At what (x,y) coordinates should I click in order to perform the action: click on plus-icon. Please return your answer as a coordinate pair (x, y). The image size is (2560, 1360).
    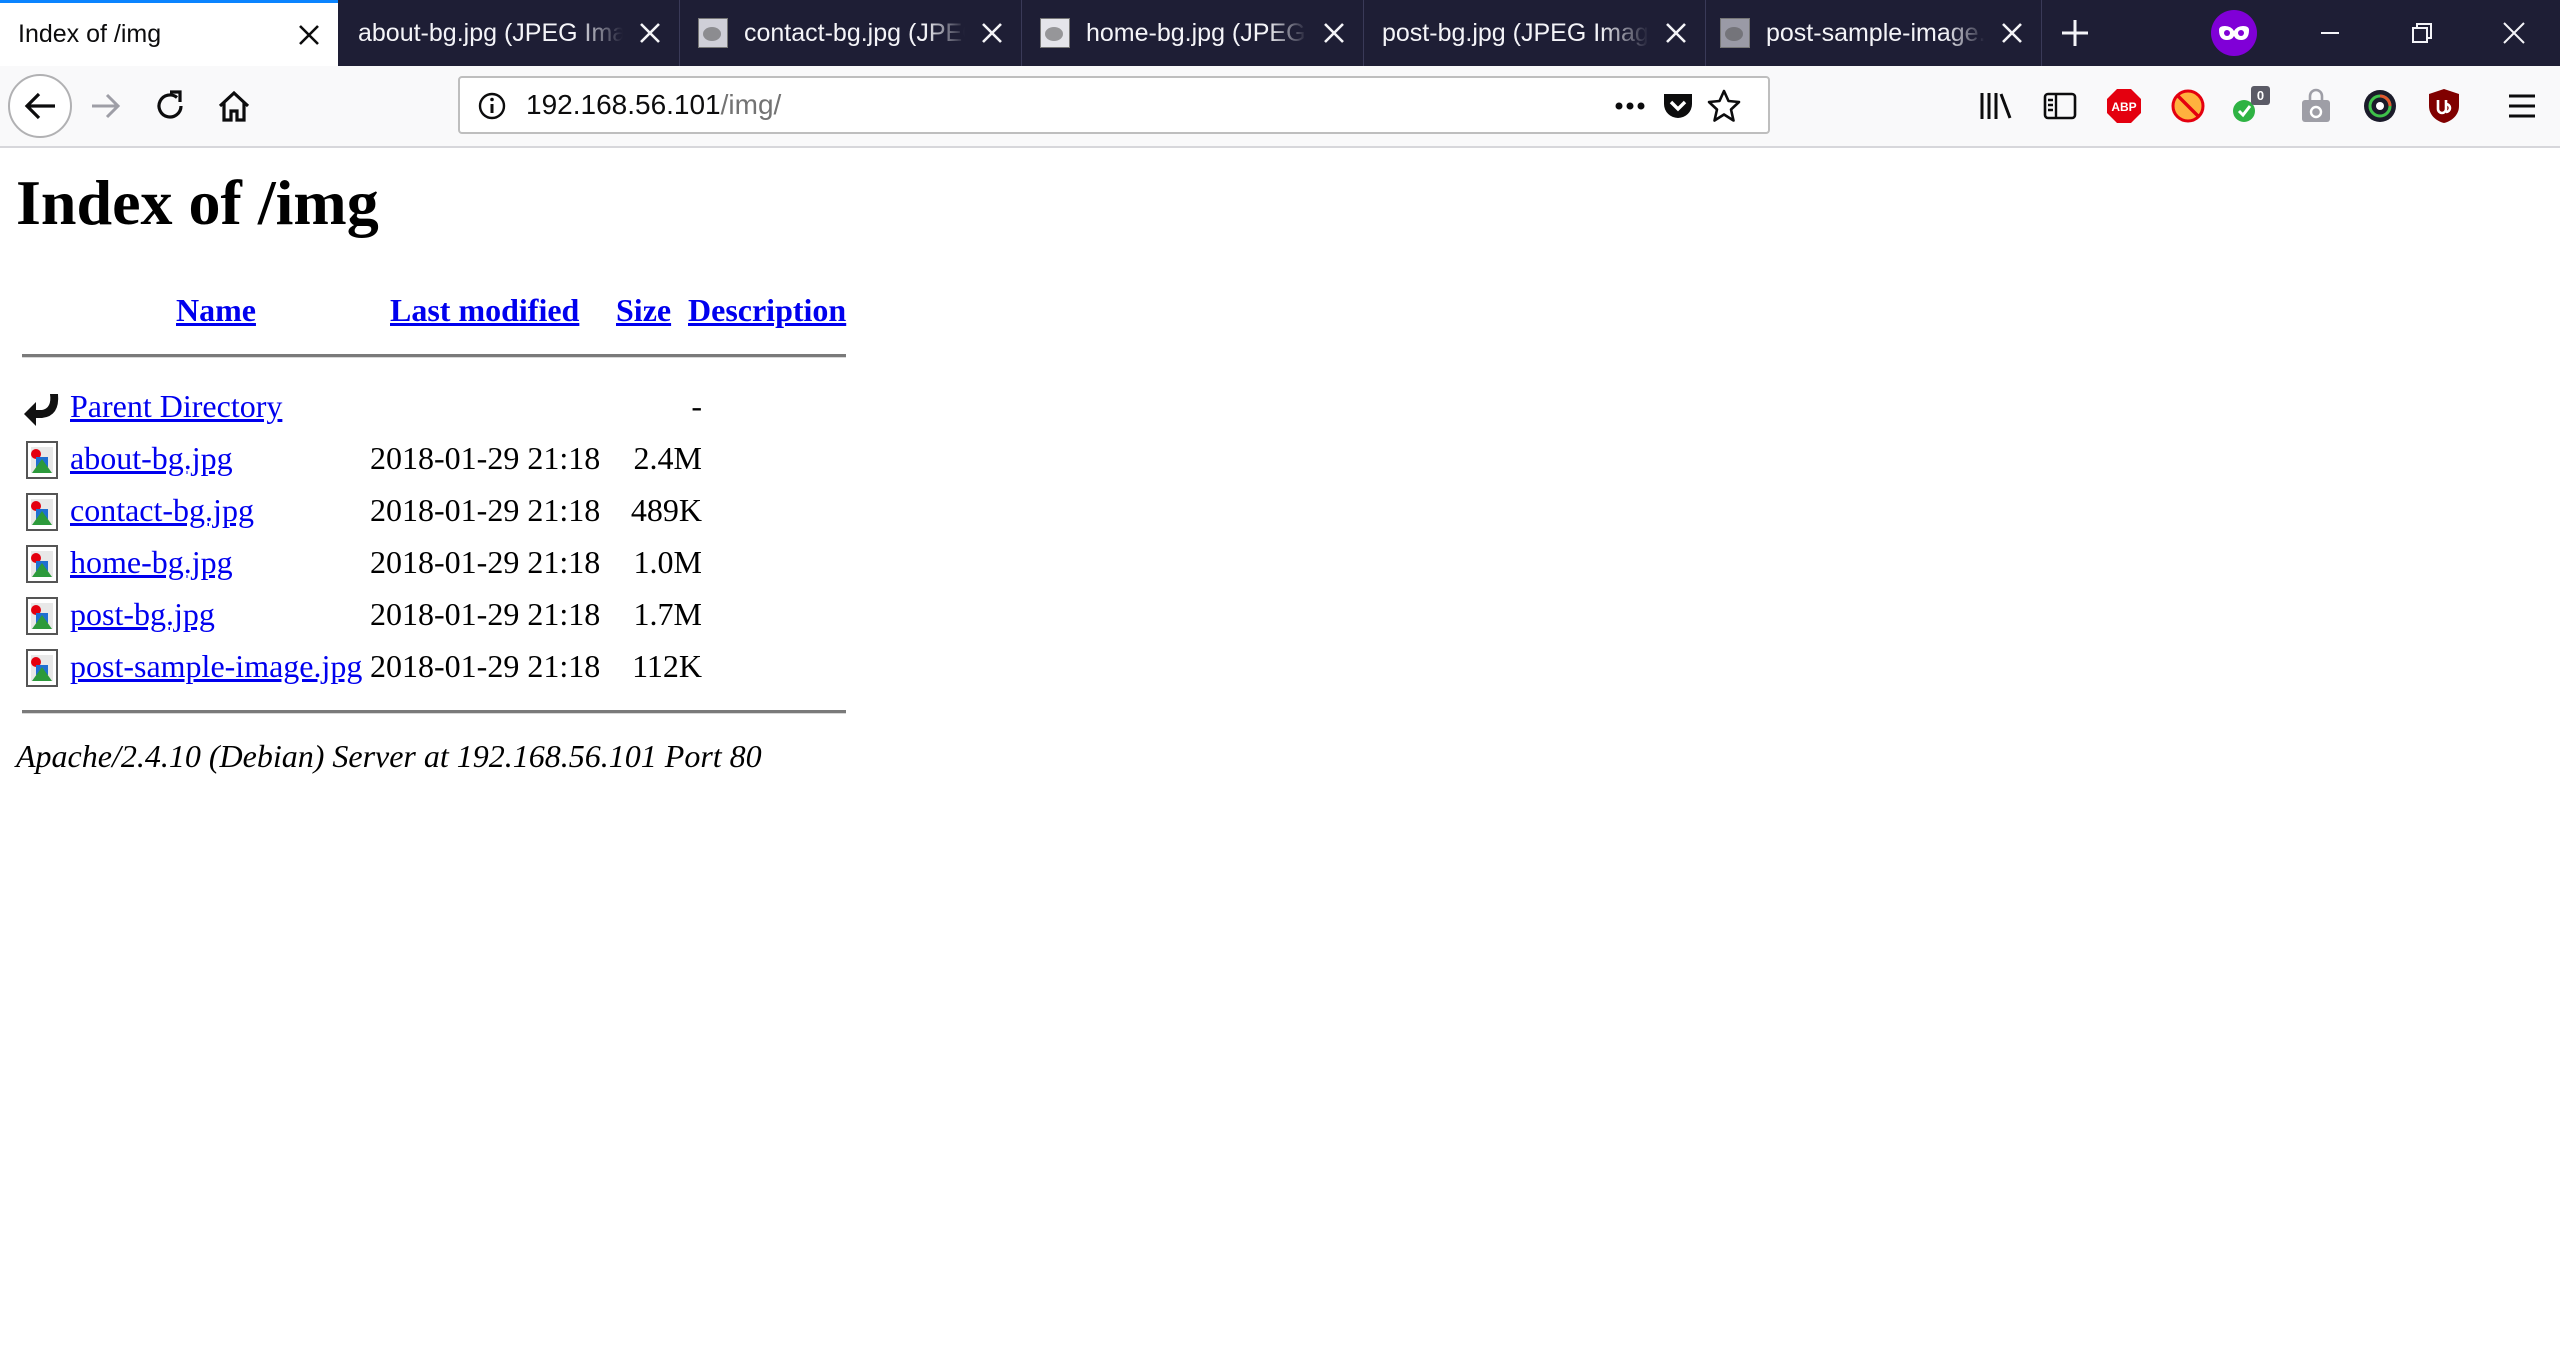
    Looking at the image, I should click on (2075, 33).